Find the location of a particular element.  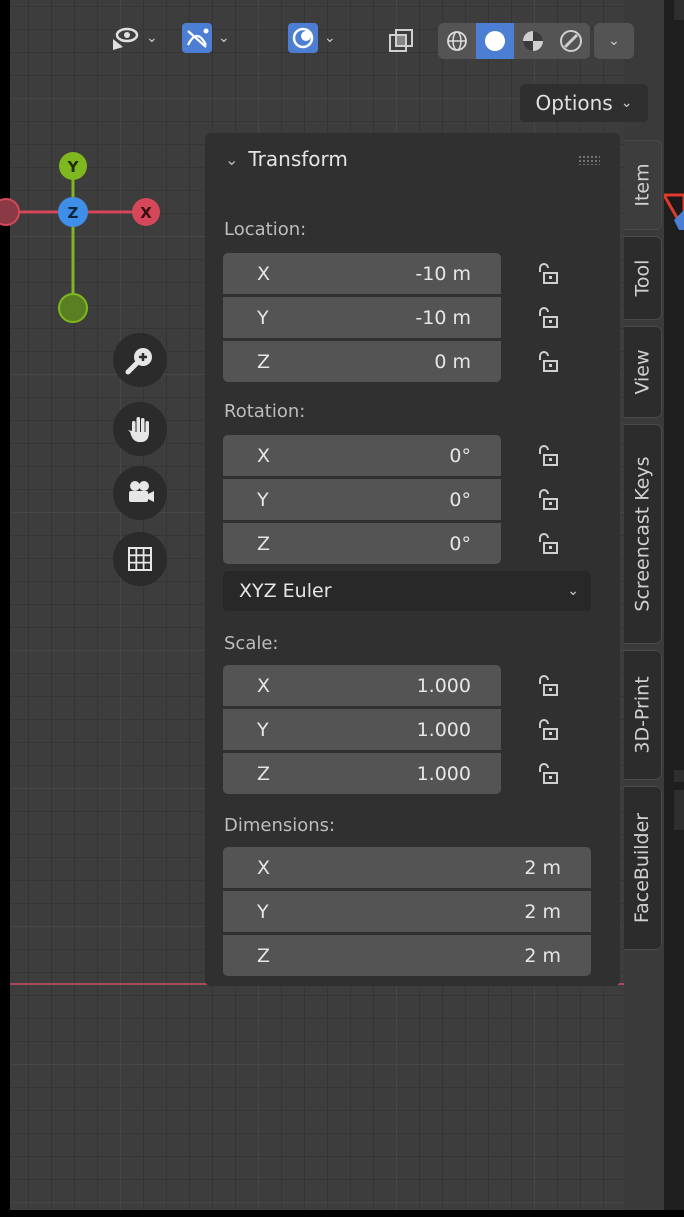

tab-label: FaceBuilder is located at coordinates (642, 868).